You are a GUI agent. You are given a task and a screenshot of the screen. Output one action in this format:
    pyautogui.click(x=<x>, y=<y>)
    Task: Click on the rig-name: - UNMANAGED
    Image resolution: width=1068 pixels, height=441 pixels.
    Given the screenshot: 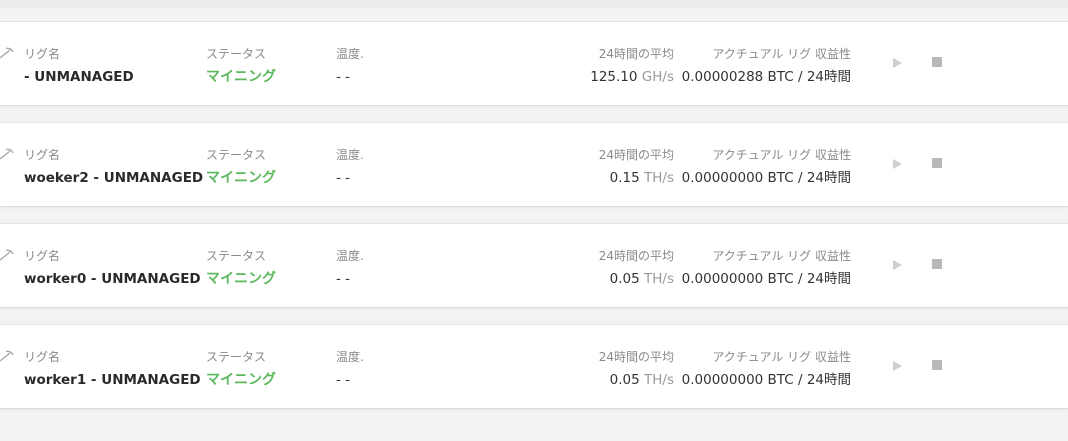 What is the action you would take?
    pyautogui.click(x=79, y=77)
    